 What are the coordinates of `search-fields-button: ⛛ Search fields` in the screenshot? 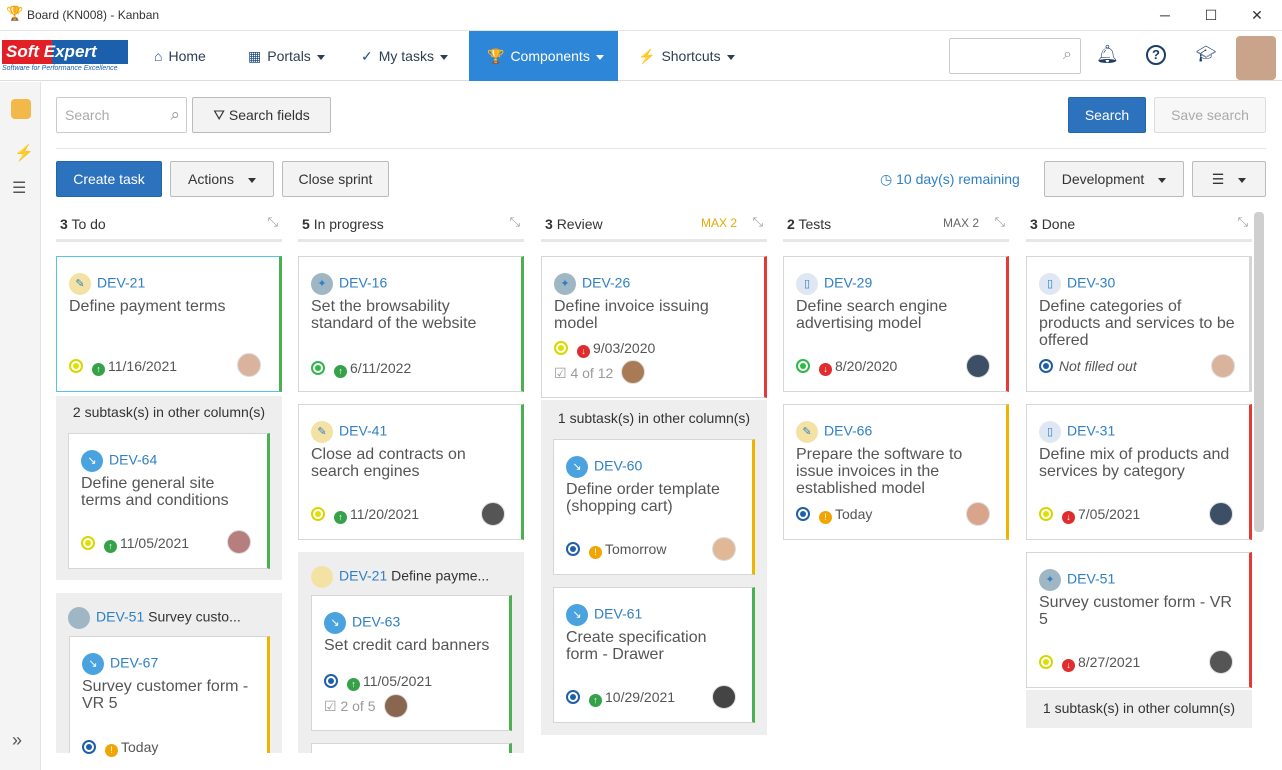 It's located at (261, 115).